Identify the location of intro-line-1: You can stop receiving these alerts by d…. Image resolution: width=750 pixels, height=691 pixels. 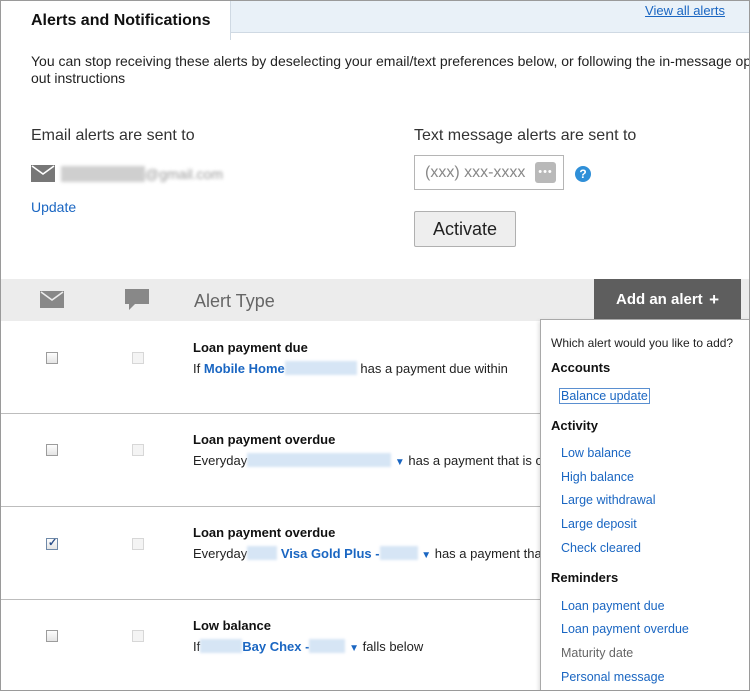
(390, 61).